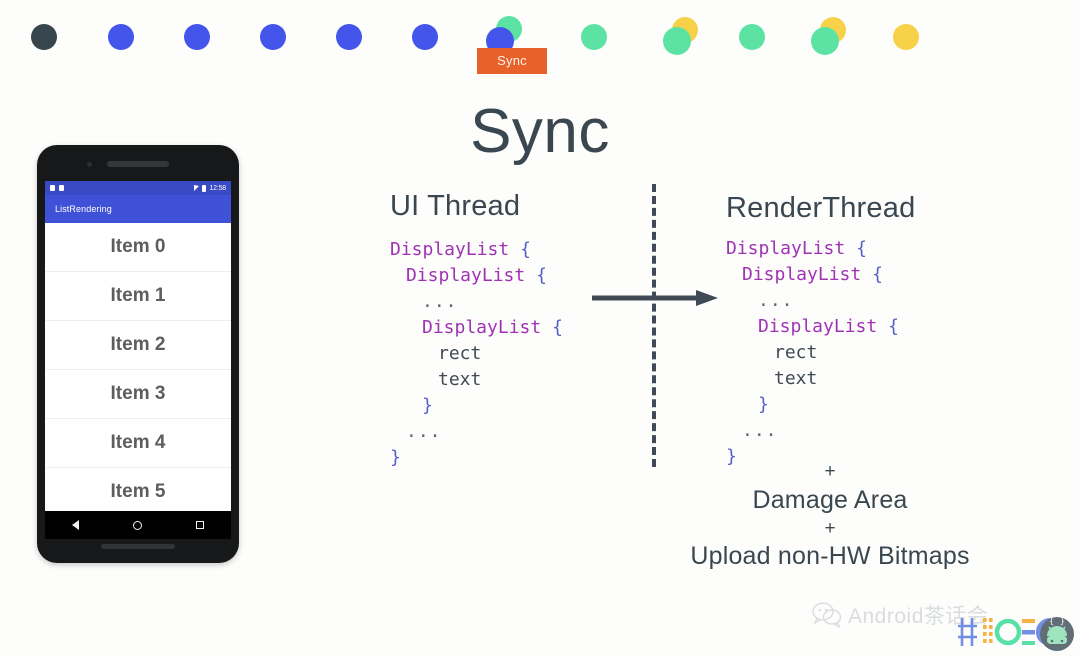 The width and height of the screenshot is (1080, 656). Describe the element at coordinates (540, 42) in the screenshot. I see `frame-phase-timeline: Sync` at that location.